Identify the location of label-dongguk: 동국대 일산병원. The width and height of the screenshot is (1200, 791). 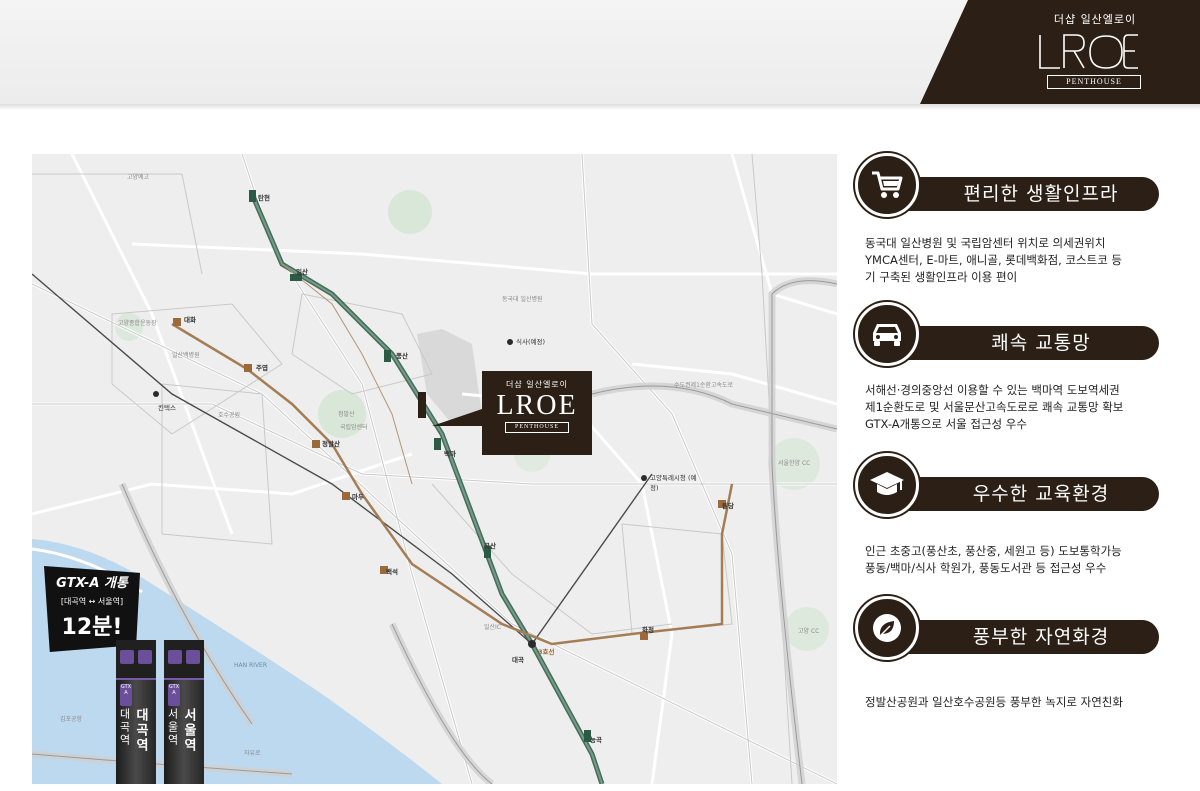
(522, 299).